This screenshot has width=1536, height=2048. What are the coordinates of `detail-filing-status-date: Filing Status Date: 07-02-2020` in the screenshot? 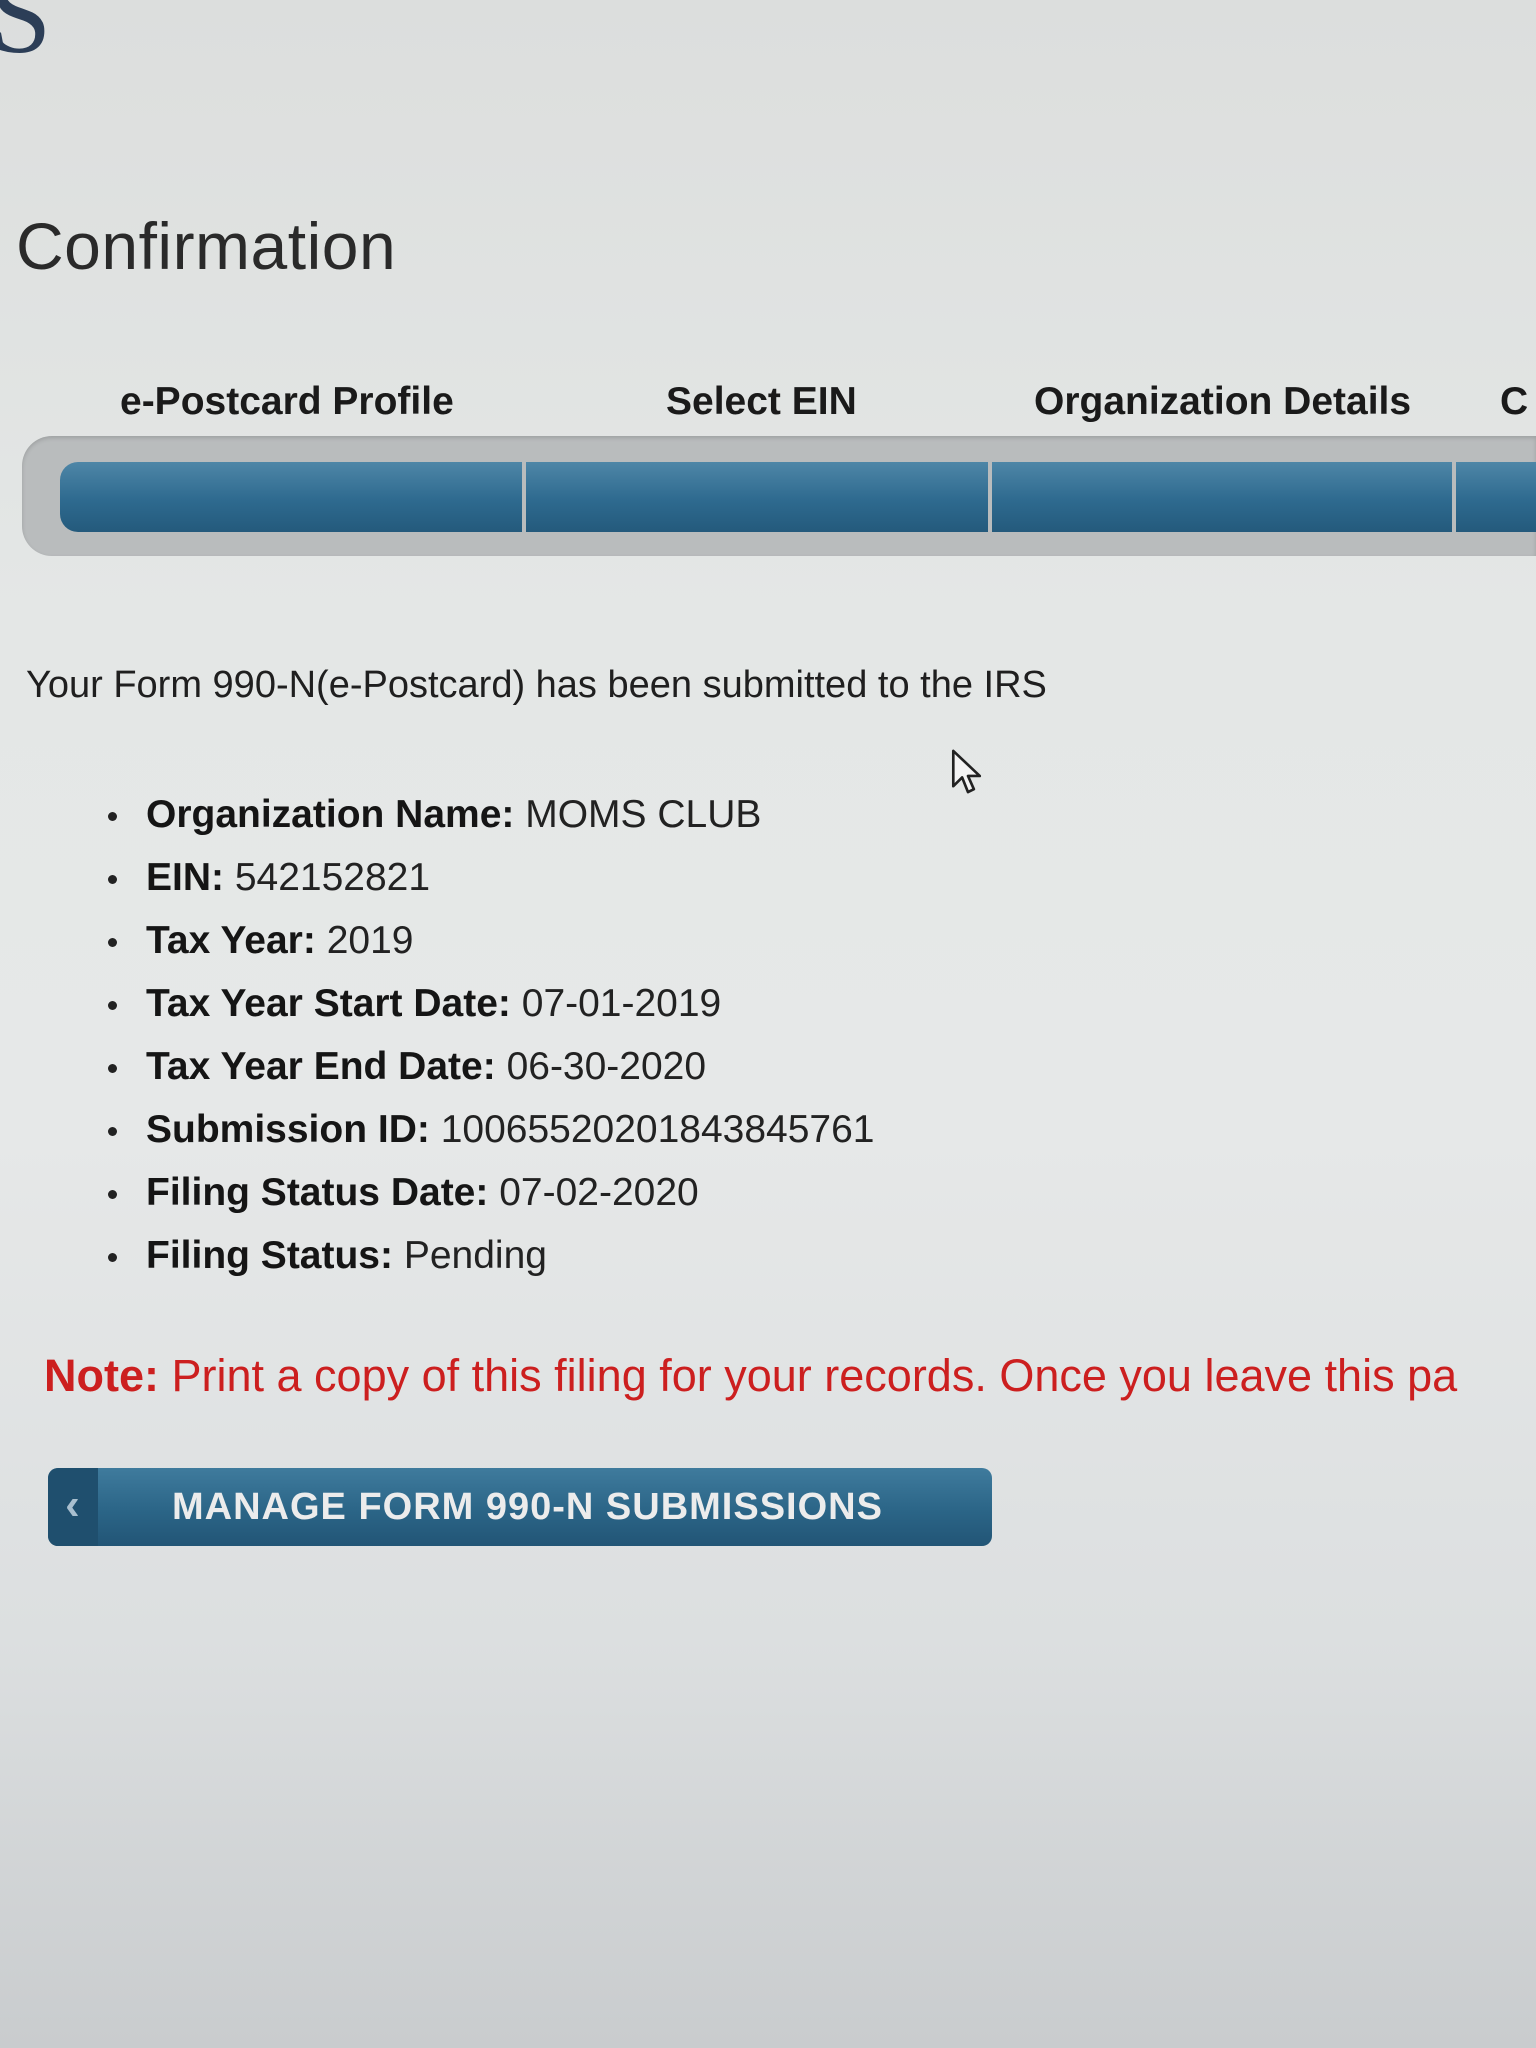 It's located at (650, 1197).